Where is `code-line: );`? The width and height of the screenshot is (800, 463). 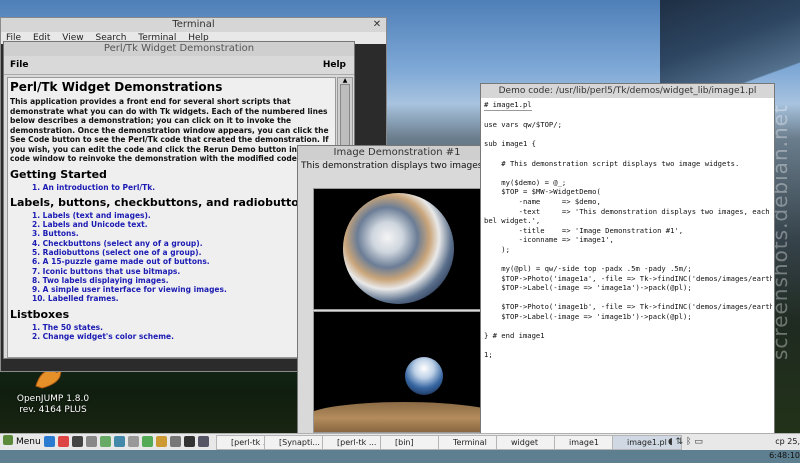
code-line: ); is located at coordinates (497, 249).